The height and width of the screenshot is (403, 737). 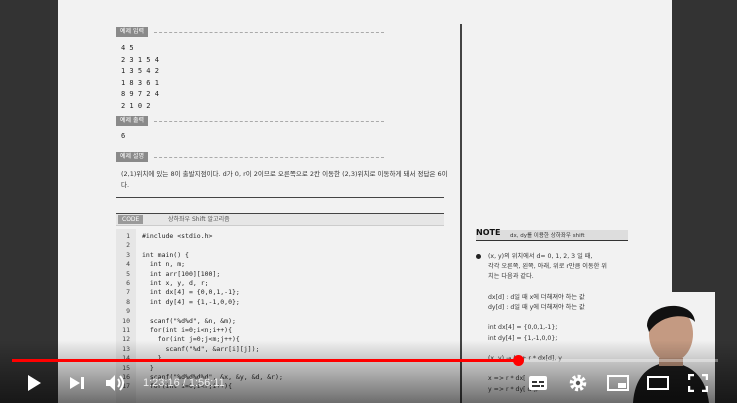 What do you see at coordinates (123, 136) in the screenshot?
I see `sample-output-value: 6` at bounding box center [123, 136].